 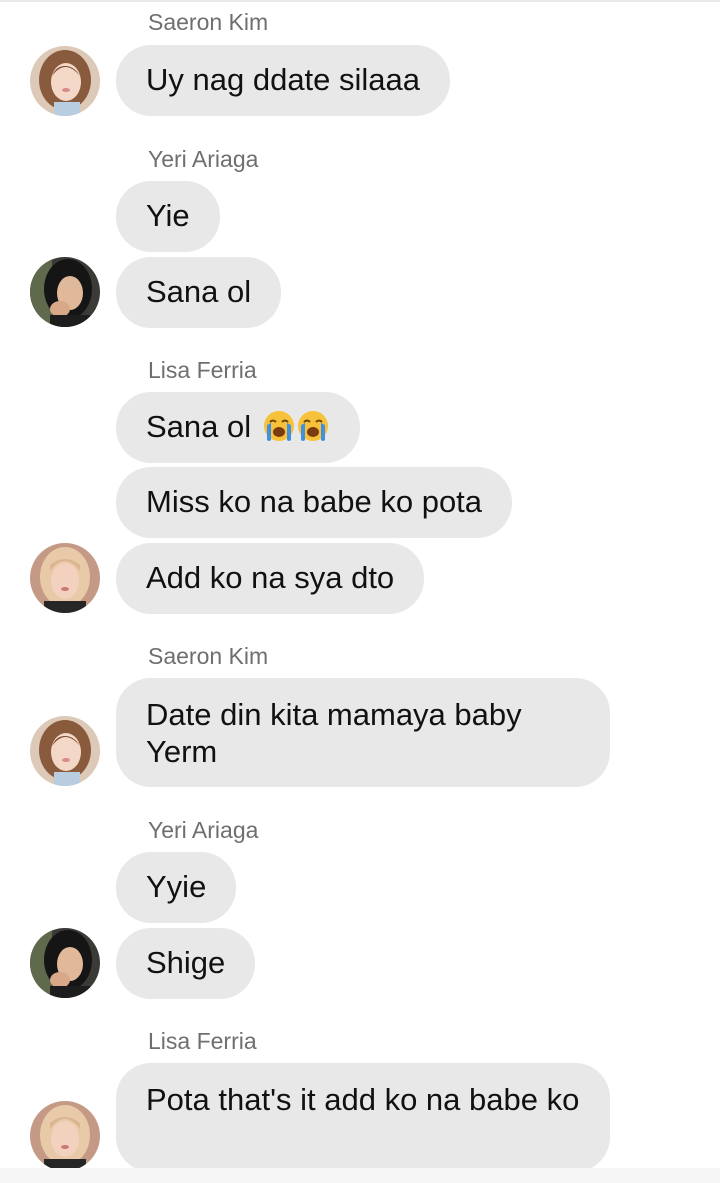 What do you see at coordinates (168, 216) in the screenshot?
I see `message-bubble: Yie` at bounding box center [168, 216].